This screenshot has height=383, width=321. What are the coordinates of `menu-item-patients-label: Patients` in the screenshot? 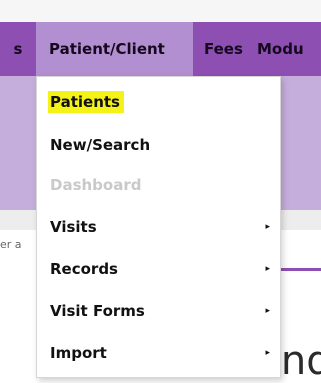 It's located at (86, 102).